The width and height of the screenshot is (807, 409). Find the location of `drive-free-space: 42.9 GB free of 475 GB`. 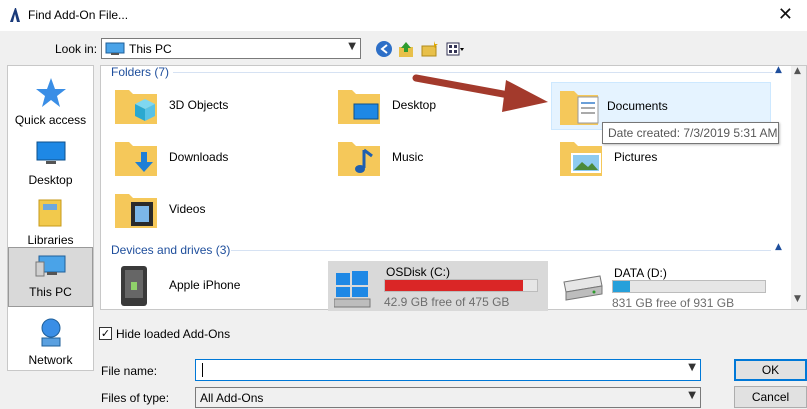

drive-free-space: 42.9 GB free of 475 GB is located at coordinates (447, 302).